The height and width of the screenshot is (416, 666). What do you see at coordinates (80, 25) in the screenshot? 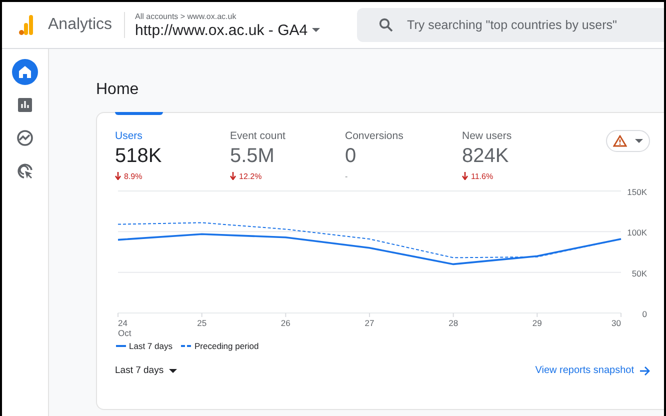
I see `product-name: Analytics` at bounding box center [80, 25].